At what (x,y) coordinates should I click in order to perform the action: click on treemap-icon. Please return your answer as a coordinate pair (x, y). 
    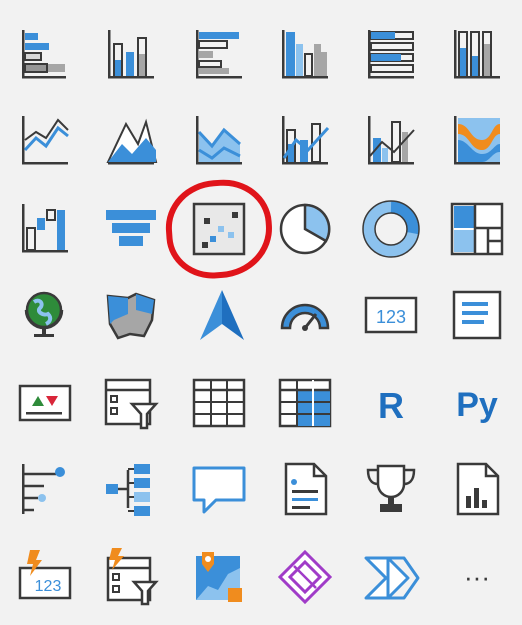
    Looking at the image, I should click on (477, 229).